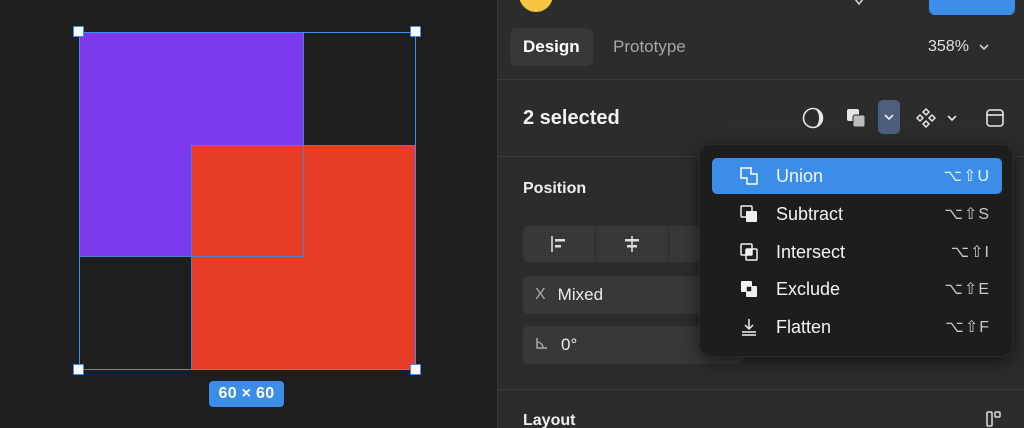 Image resolution: width=1024 pixels, height=428 pixels. What do you see at coordinates (649, 47) in the screenshot?
I see `tab-prototype: Prototype` at bounding box center [649, 47].